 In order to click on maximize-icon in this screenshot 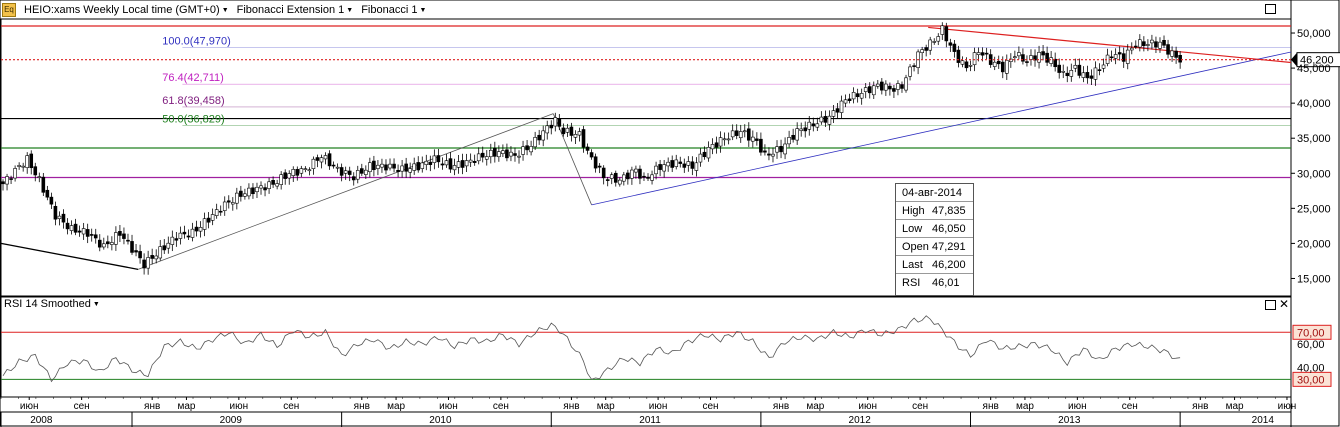, I will do `click(1270, 9)`.